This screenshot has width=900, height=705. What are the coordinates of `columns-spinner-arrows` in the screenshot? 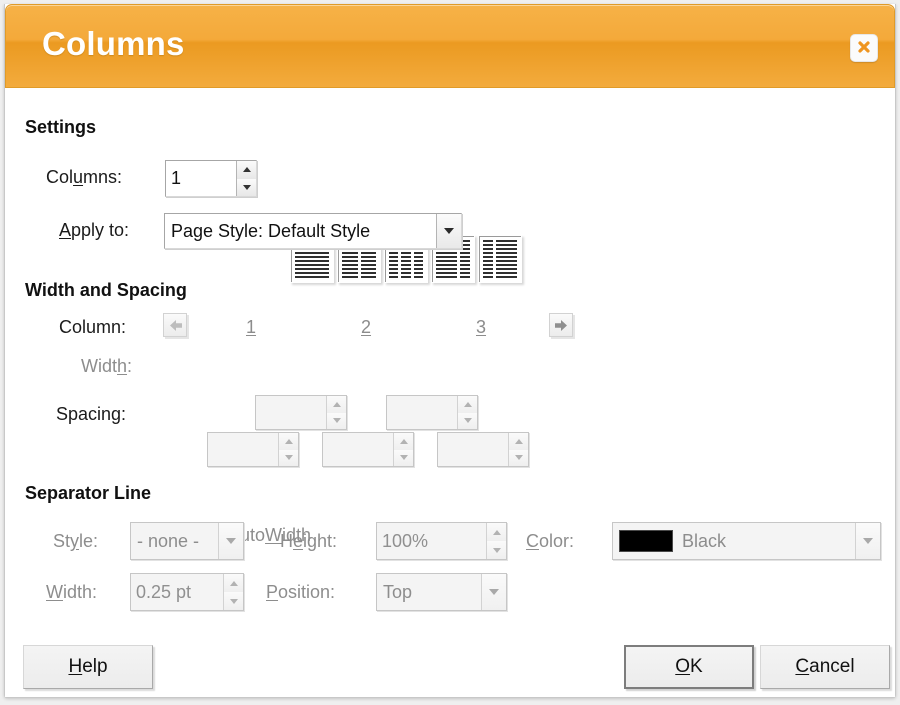 It's located at (246, 178).